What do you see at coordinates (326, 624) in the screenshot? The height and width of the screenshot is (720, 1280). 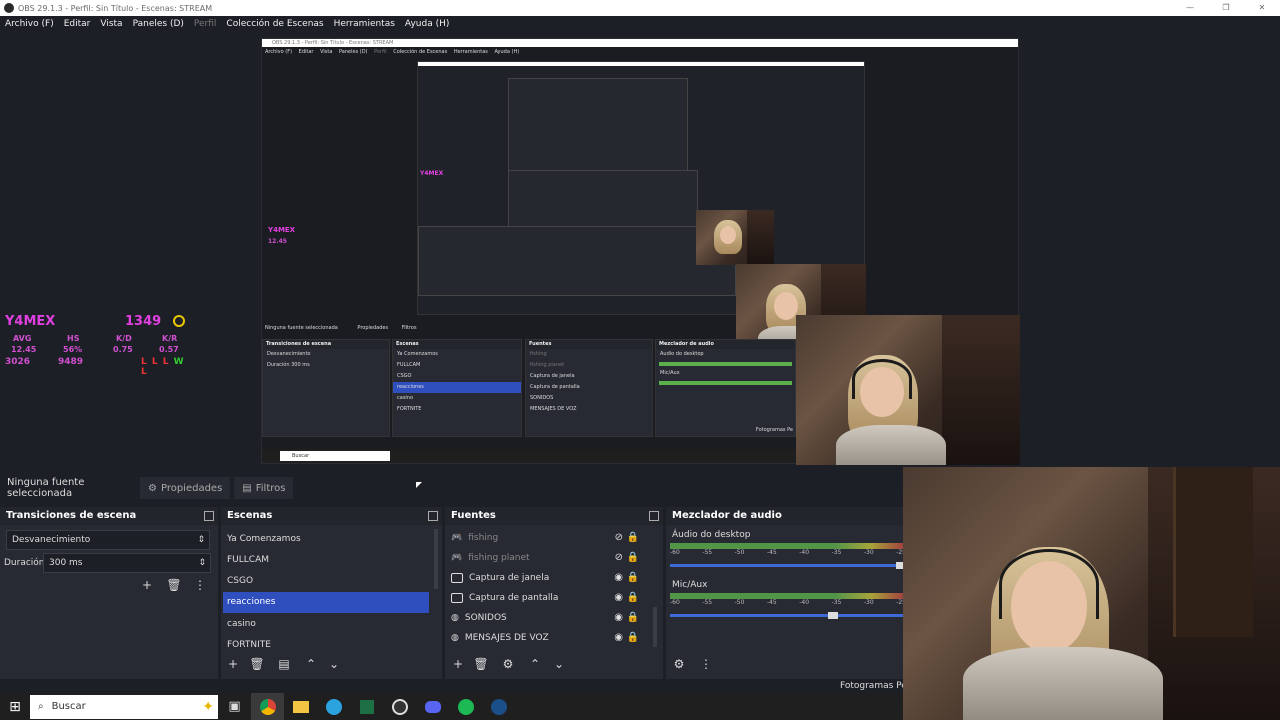 I see `scene-item: casino` at bounding box center [326, 624].